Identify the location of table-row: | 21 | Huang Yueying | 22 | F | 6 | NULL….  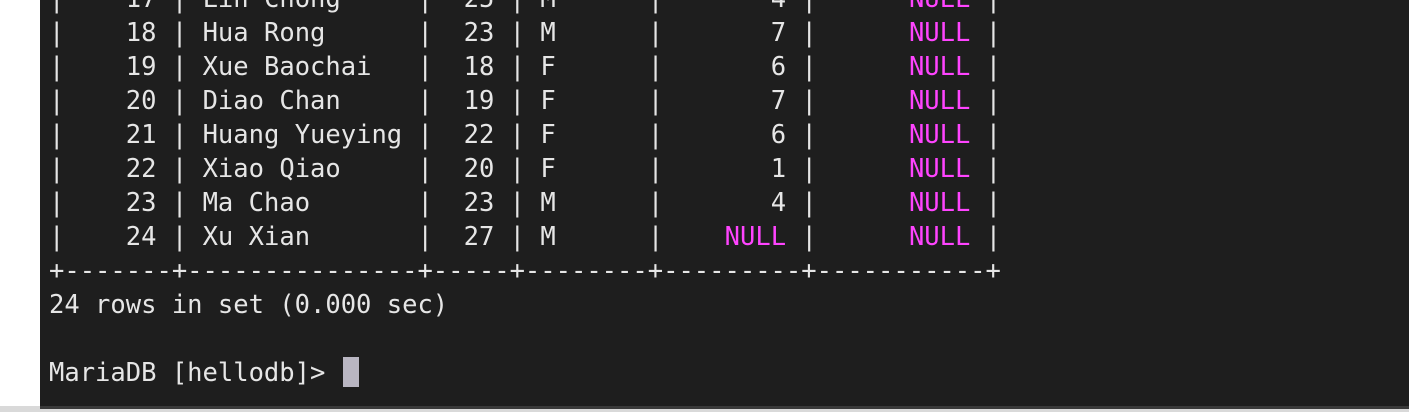
(525, 135).